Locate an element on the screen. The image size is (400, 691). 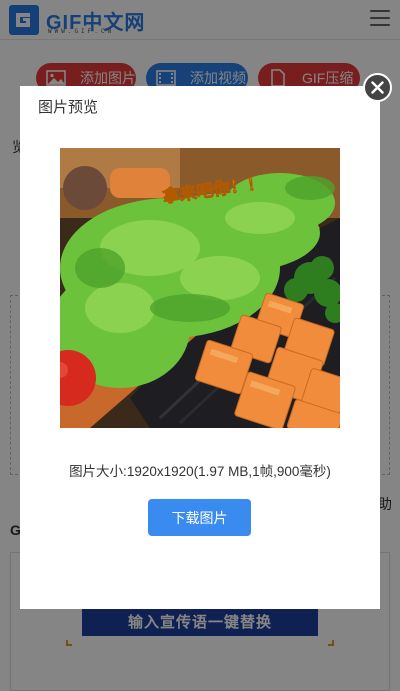
download-image-button: 下载图片 is located at coordinates (199, 517).